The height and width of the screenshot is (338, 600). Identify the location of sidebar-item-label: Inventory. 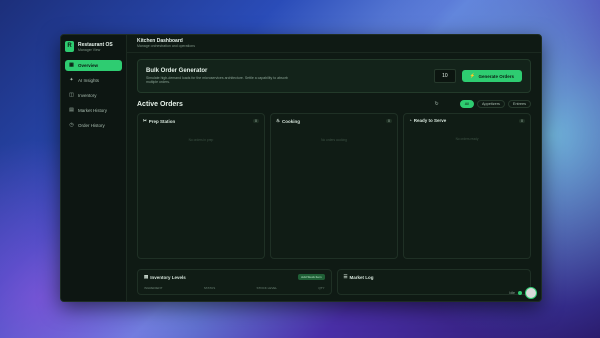
(87, 95).